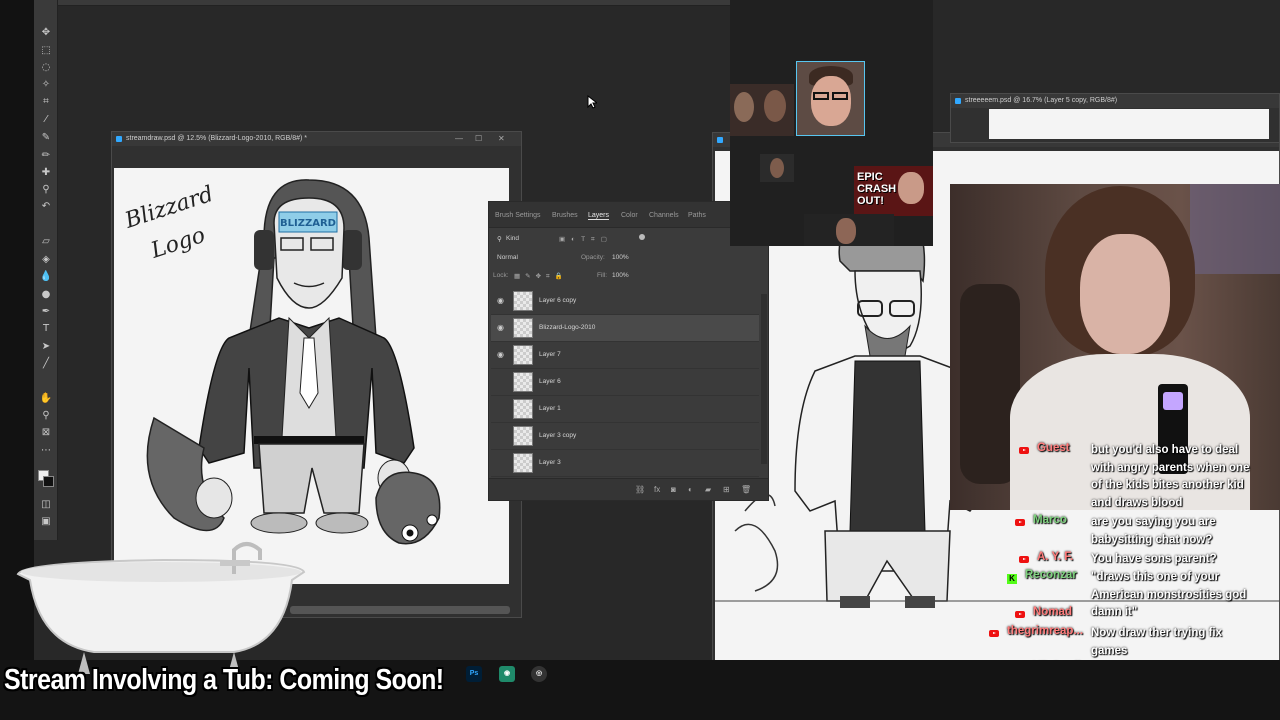 This screenshot has height=720, width=1280. What do you see at coordinates (46, 347) in the screenshot?
I see `path-selection-tool-icon: ➤` at bounding box center [46, 347].